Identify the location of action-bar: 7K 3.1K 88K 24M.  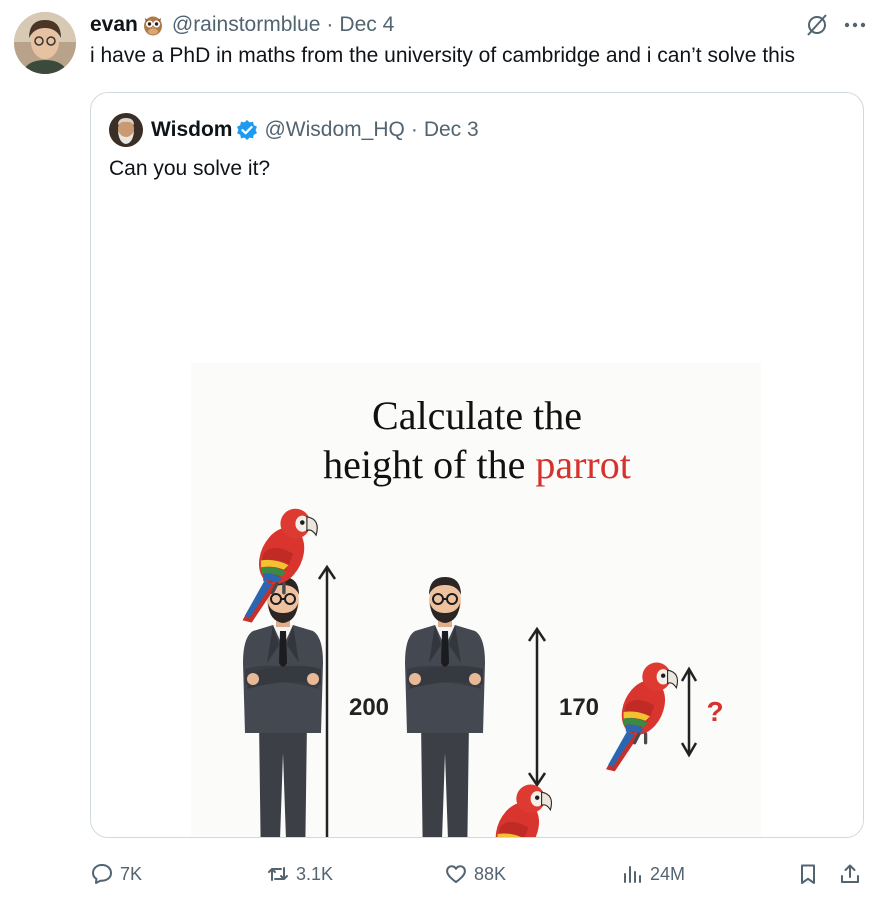
(477, 874).